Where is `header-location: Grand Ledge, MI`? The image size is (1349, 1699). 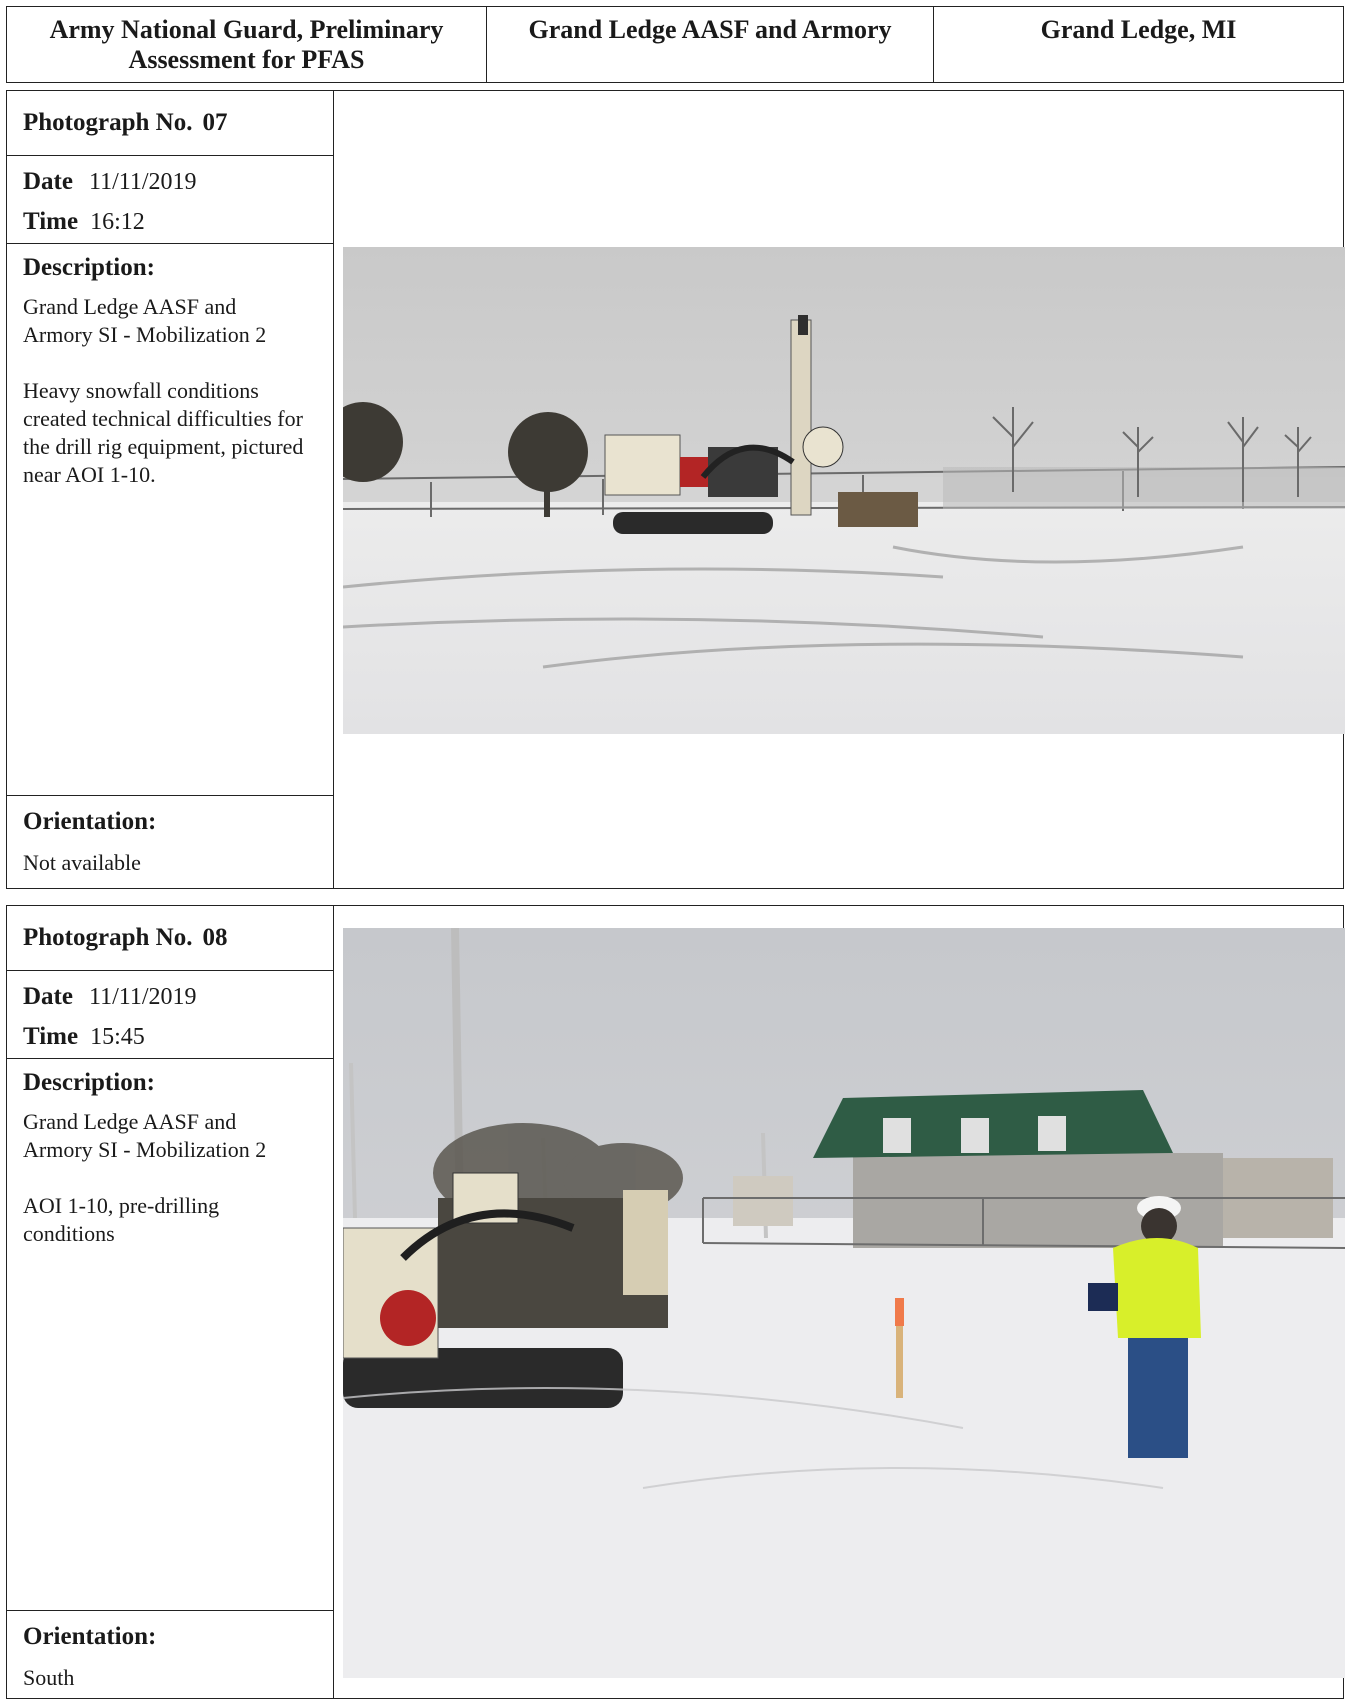
header-location: Grand Ledge, MI is located at coordinates (1138, 44).